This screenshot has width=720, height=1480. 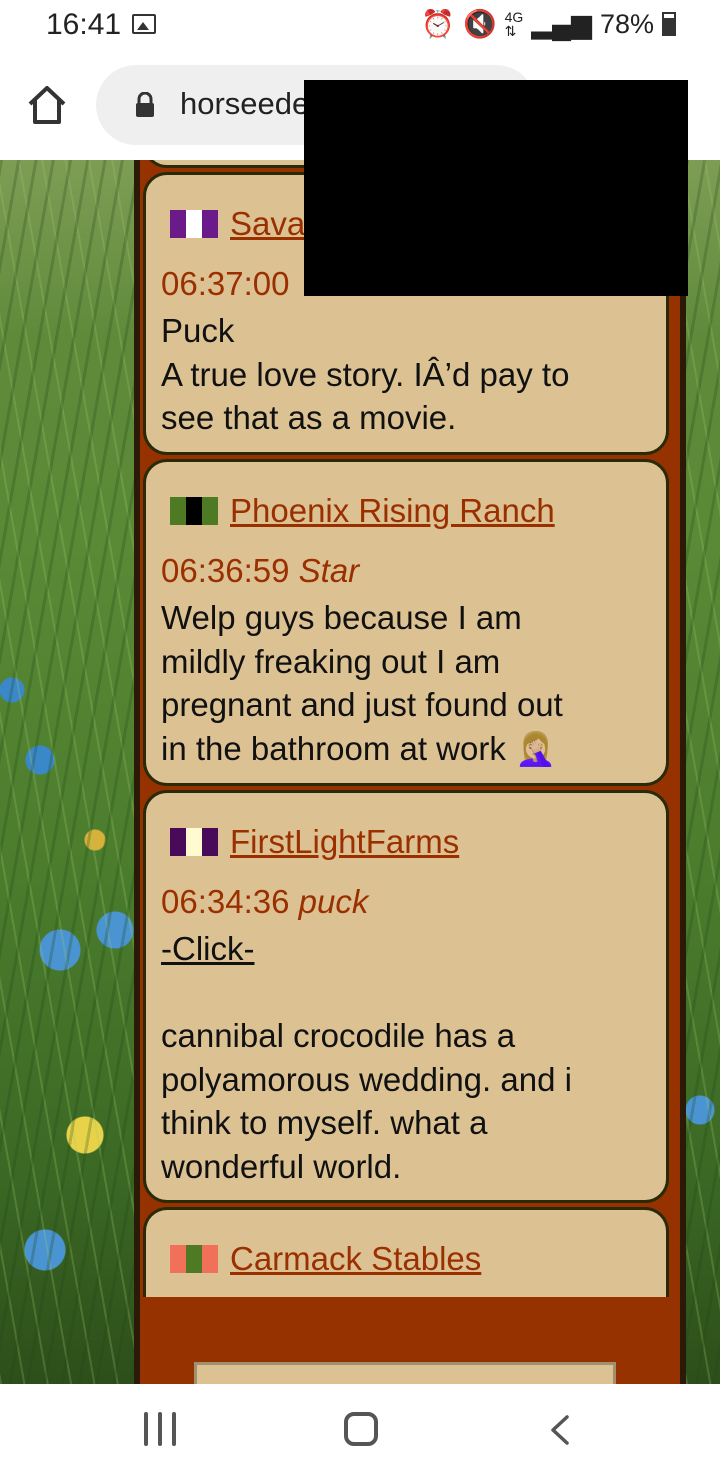 I want to click on post-meta: 06:36:59 Star, so click(x=260, y=571).